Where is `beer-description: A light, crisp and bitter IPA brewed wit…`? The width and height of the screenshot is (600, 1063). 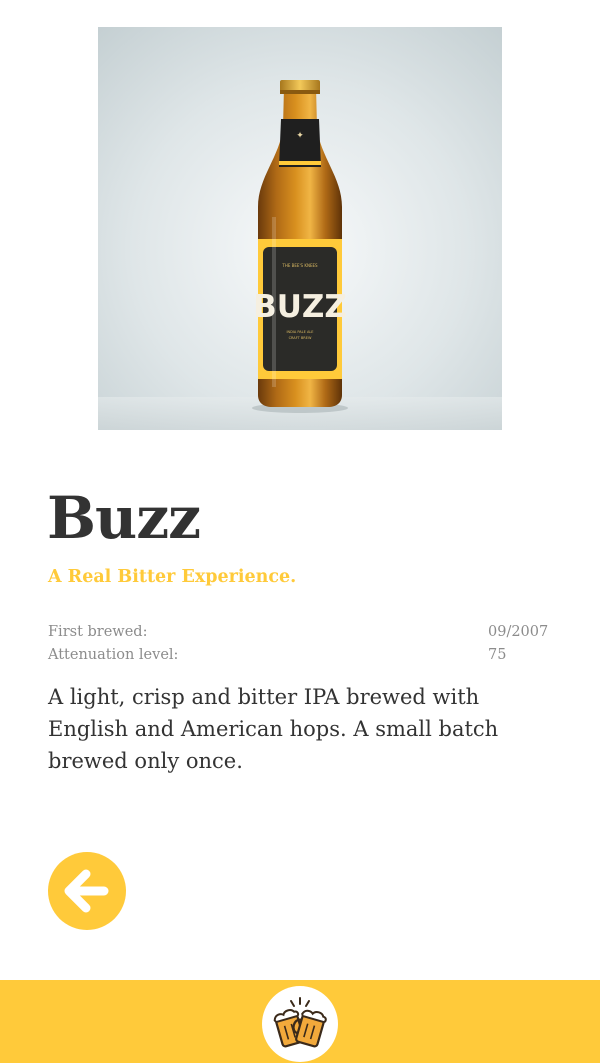 beer-description: A light, crisp and bitter IPA brewed wit… is located at coordinates (273, 729).